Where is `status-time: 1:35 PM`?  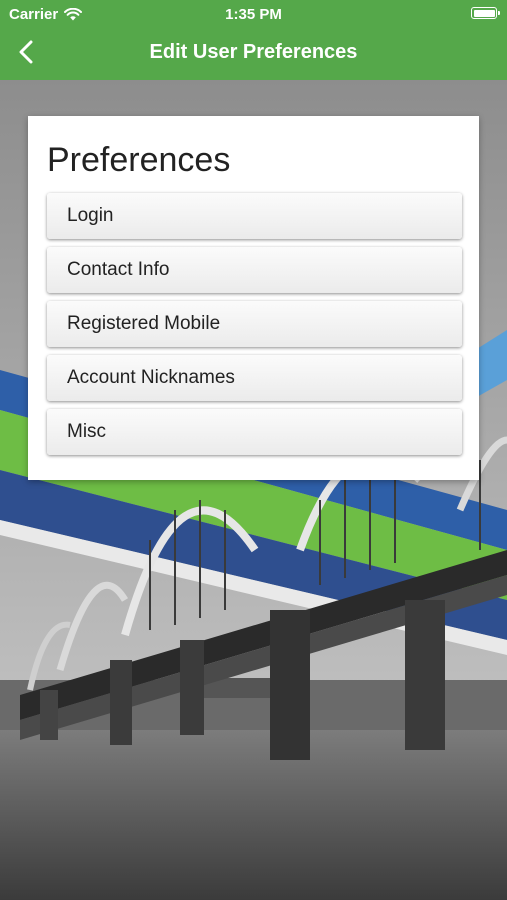 status-time: 1:35 PM is located at coordinates (253, 14).